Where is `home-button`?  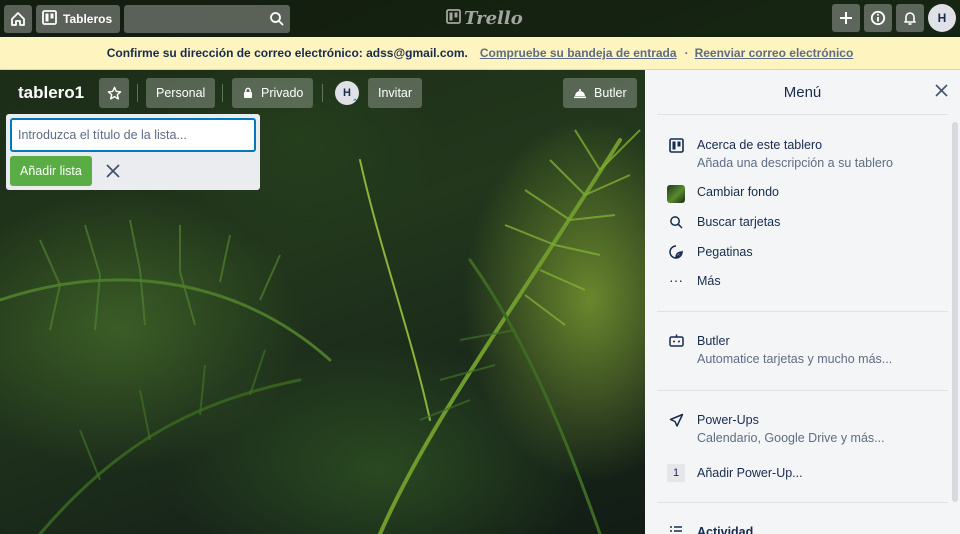
home-button is located at coordinates (18, 18).